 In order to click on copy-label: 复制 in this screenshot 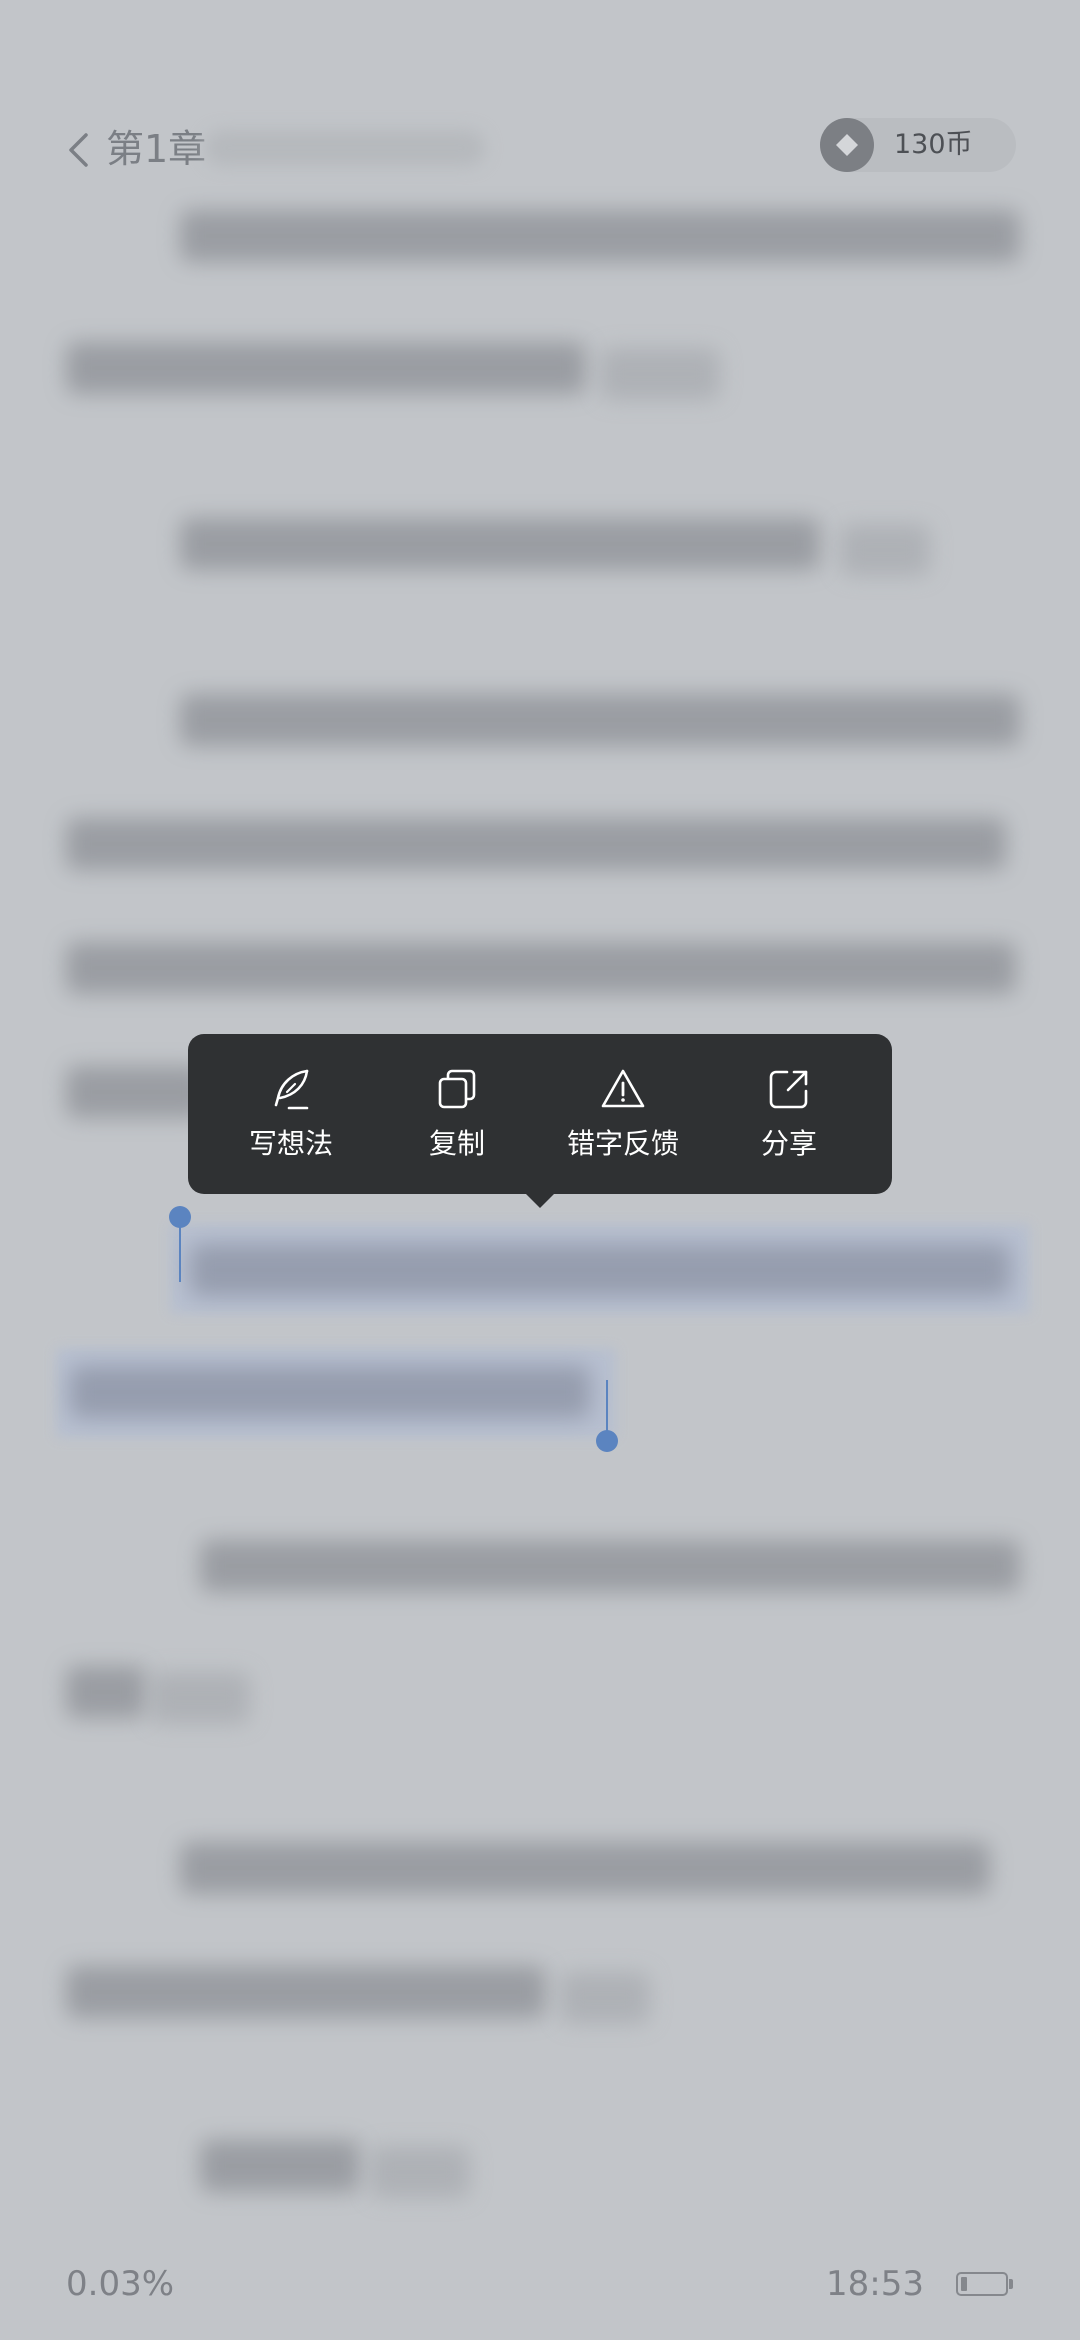, I will do `click(456, 1143)`.